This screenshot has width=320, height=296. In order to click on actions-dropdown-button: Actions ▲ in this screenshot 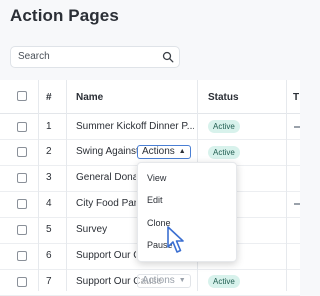, I will do `click(164, 152)`.